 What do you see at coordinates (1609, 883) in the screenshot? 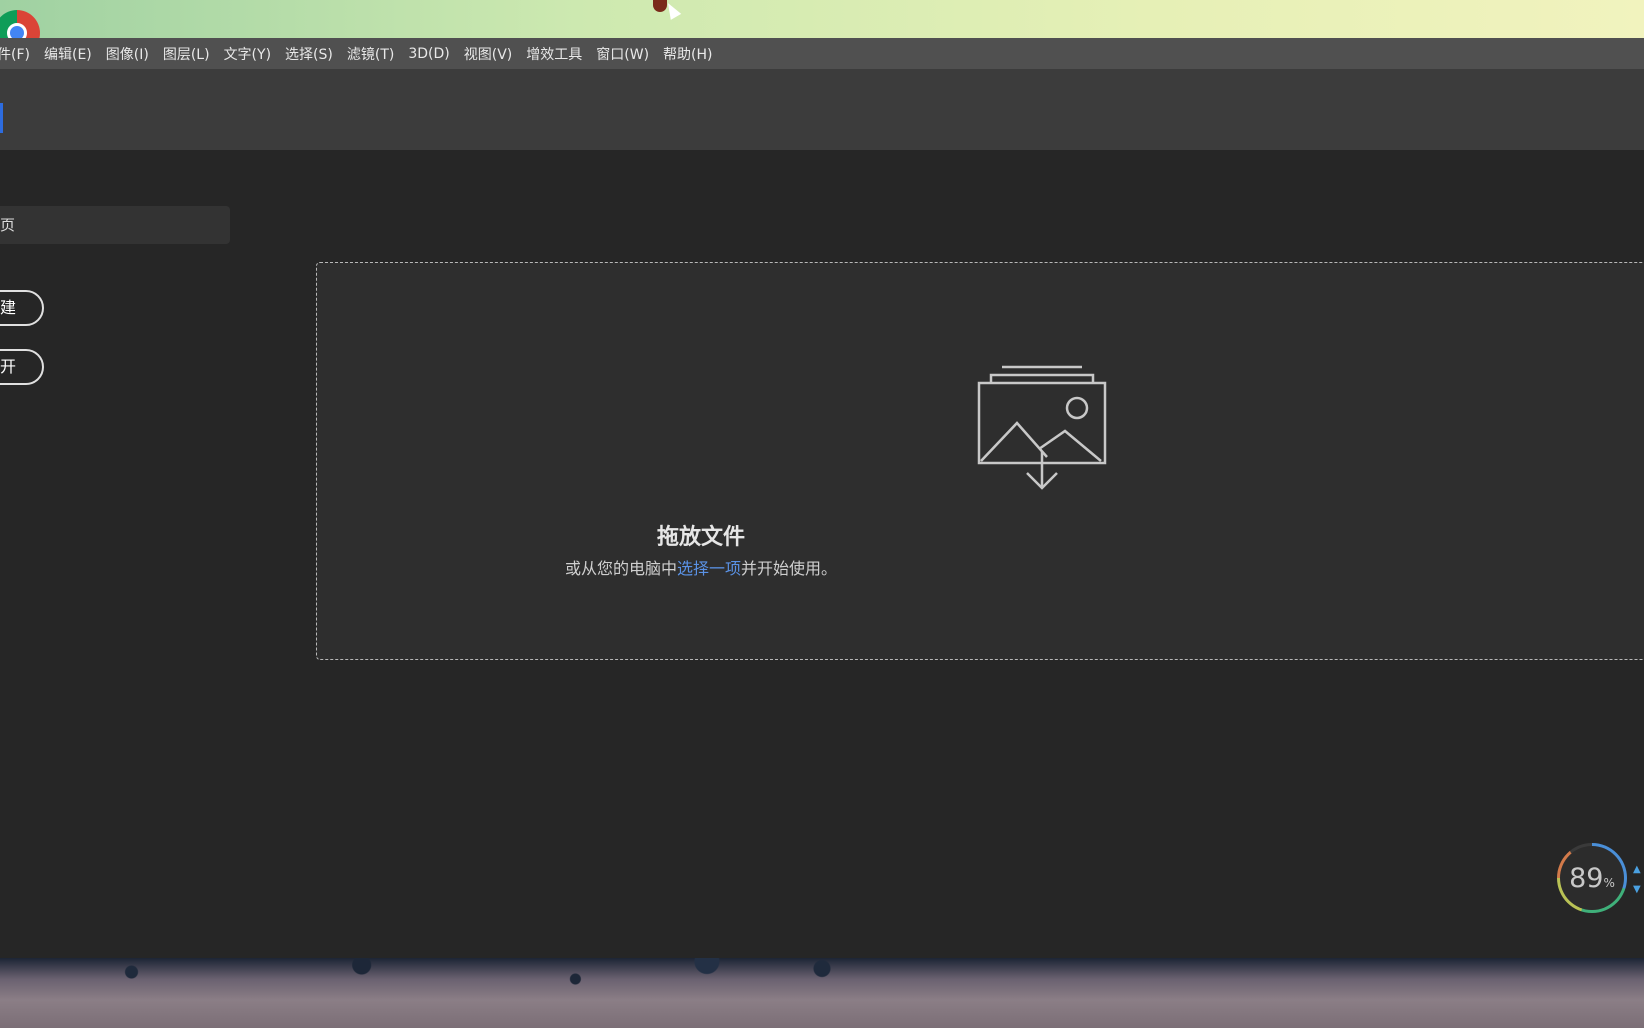
I see `cpu-usage-unit: %` at bounding box center [1609, 883].